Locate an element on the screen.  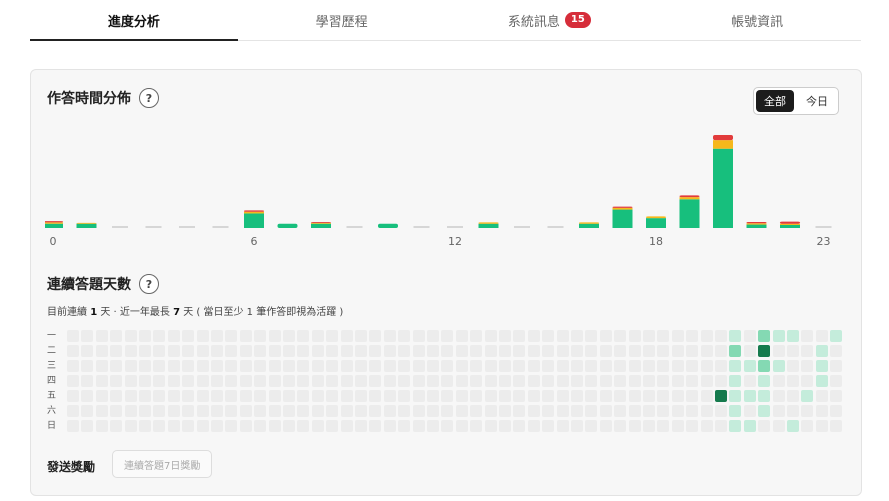
streak-summary: 目前連續 1 天 · 近一年最長 7 天 ( 當日至少 1 筆作答即視為活躍 ) is located at coordinates (195, 310).